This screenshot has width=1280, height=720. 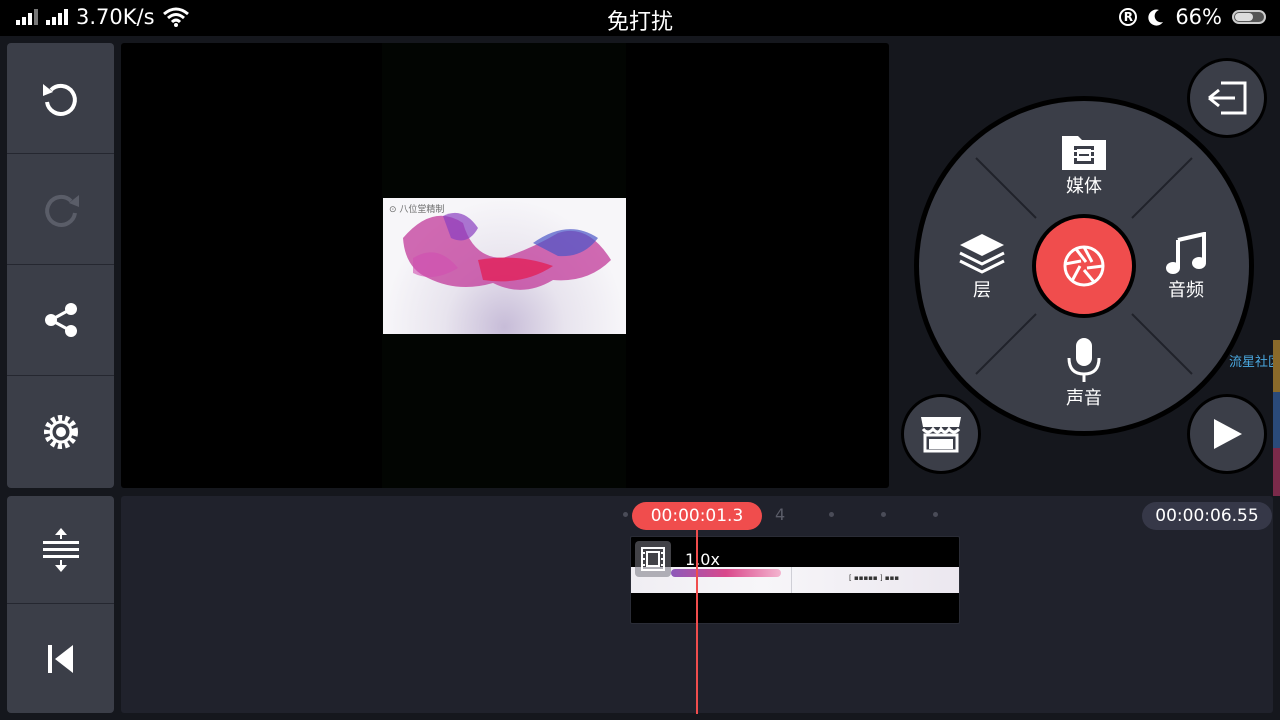 I want to click on undo-button, so click(x=60, y=98).